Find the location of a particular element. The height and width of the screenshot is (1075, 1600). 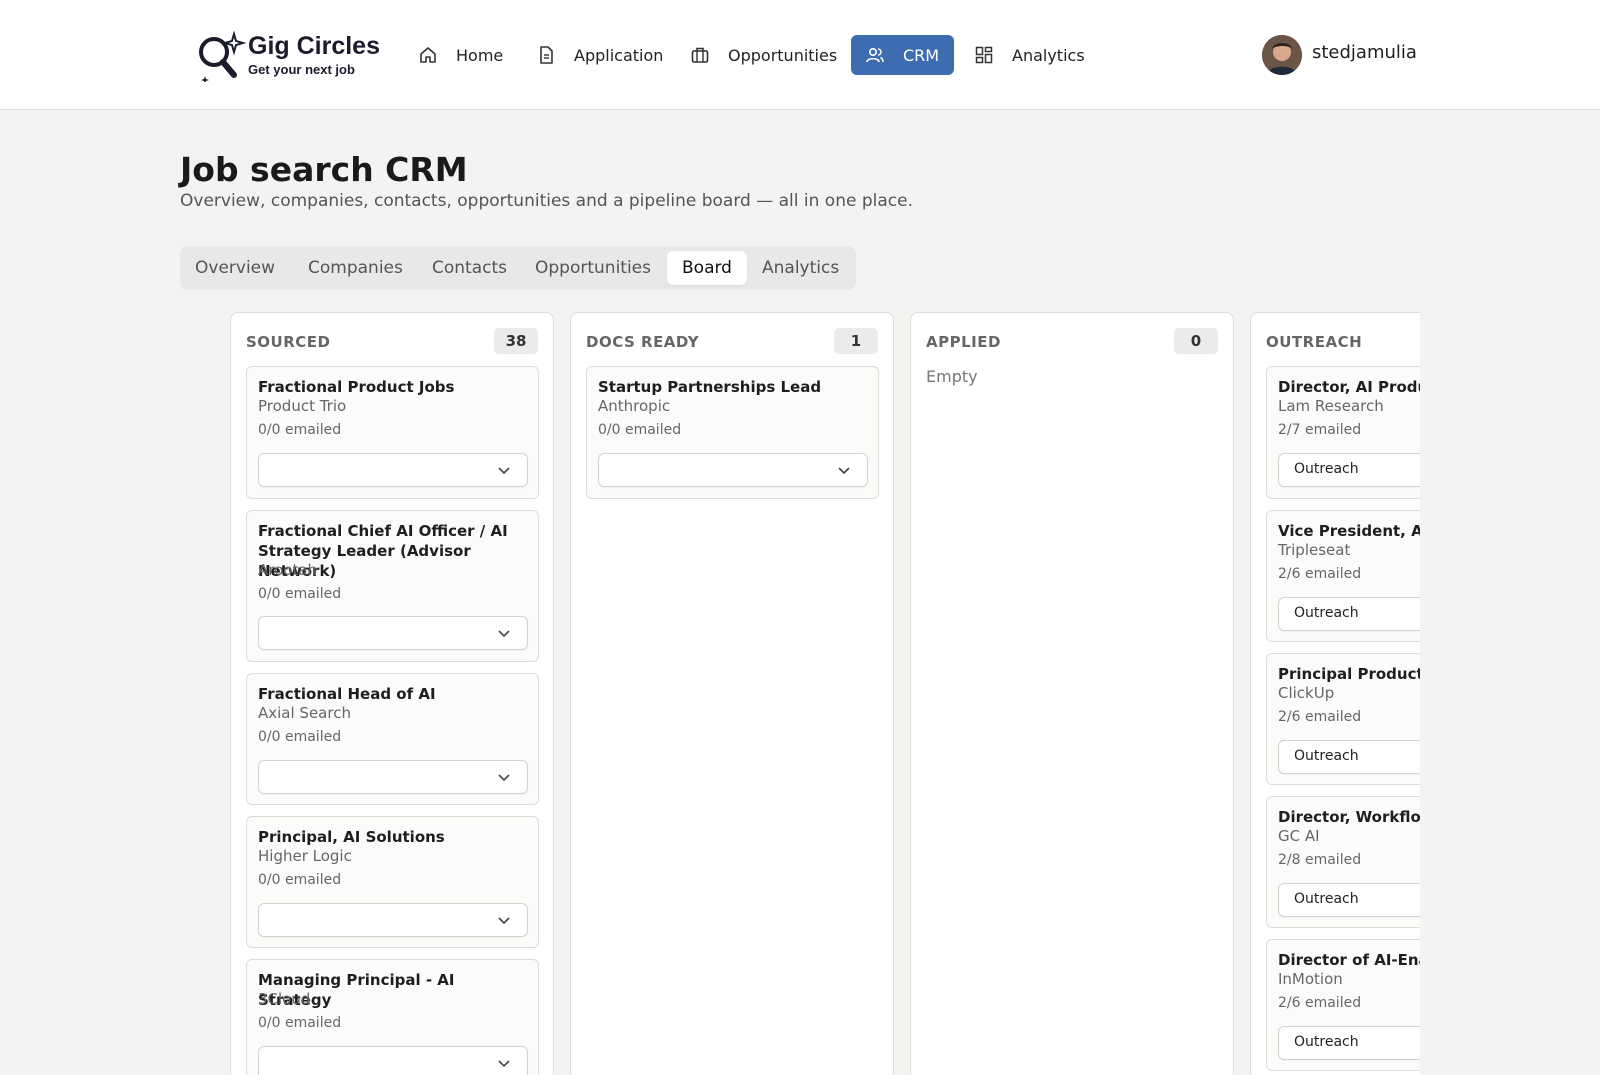

column-count-badge: 0 is located at coordinates (1196, 341).